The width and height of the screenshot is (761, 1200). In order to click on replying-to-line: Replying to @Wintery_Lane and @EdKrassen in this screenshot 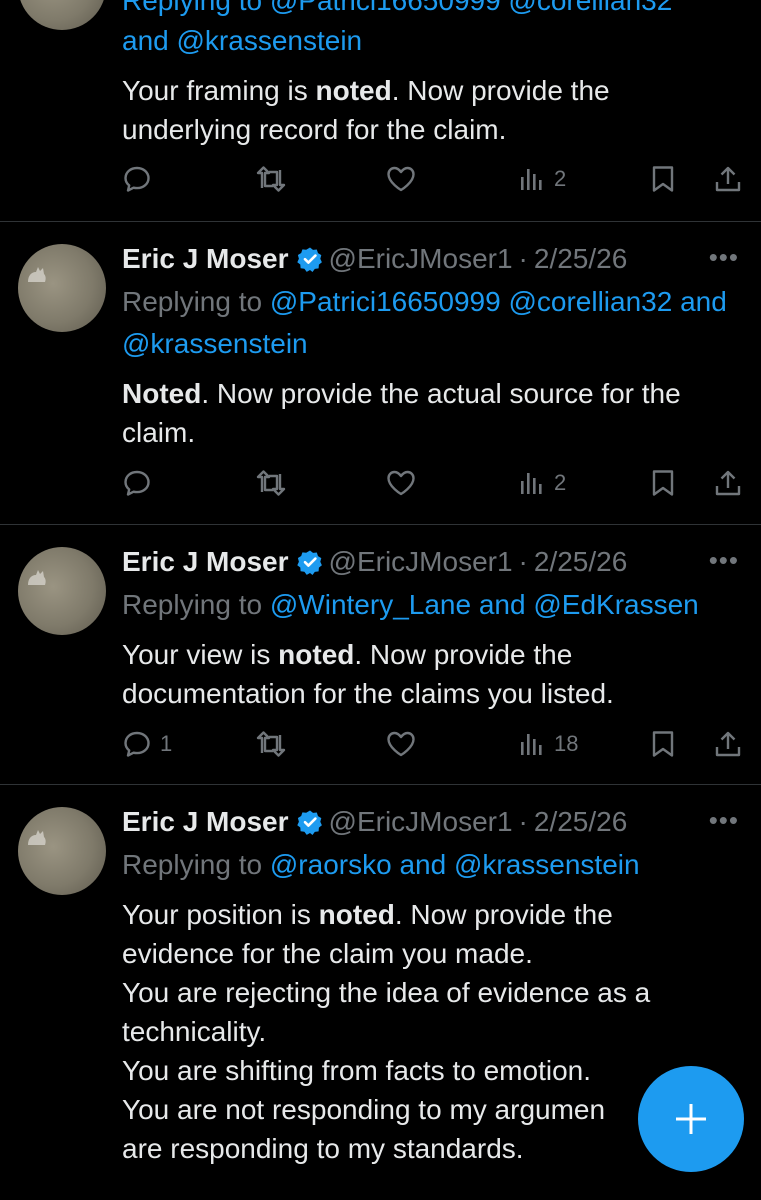, I will do `click(432, 605)`.